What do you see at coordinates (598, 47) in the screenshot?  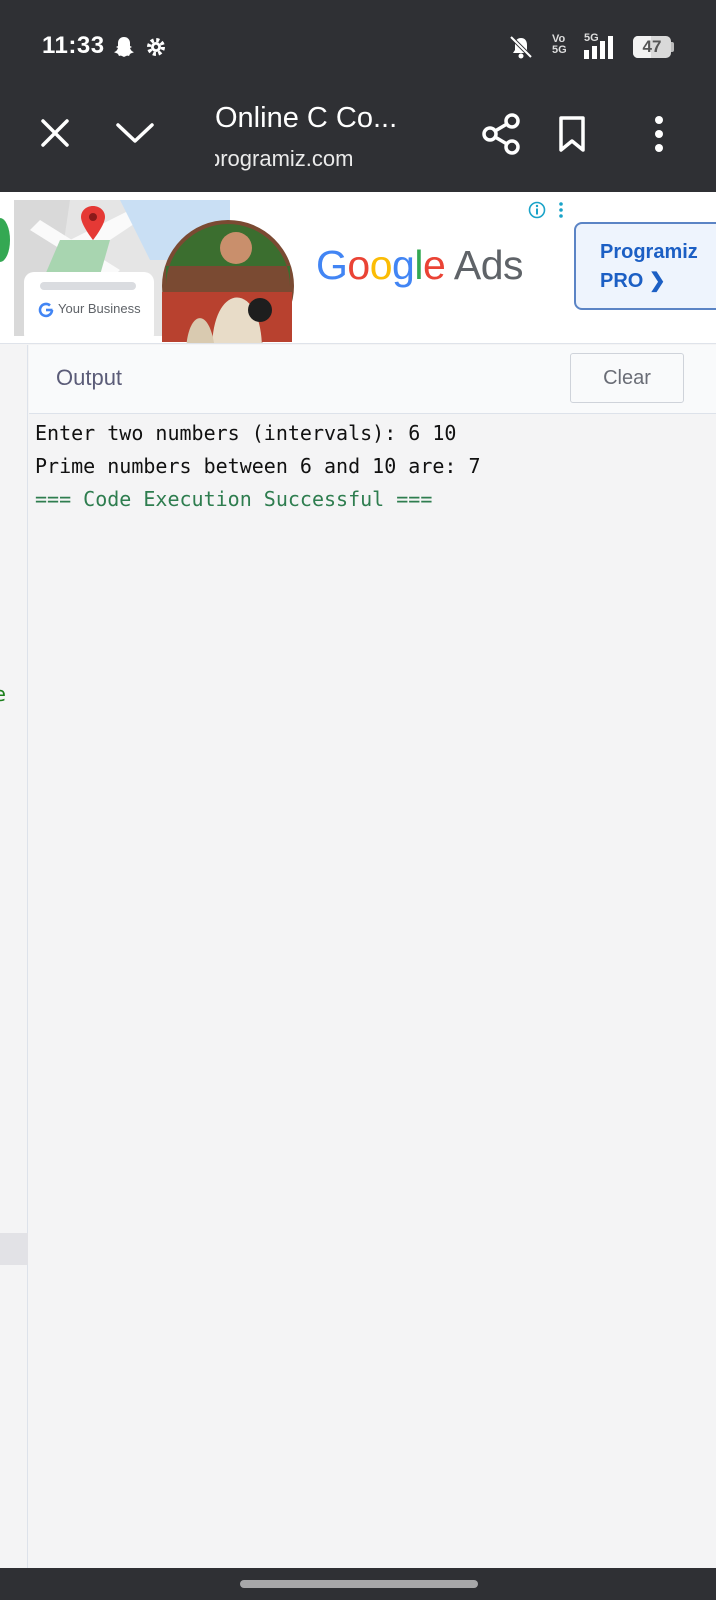 I see `signal-icon` at bounding box center [598, 47].